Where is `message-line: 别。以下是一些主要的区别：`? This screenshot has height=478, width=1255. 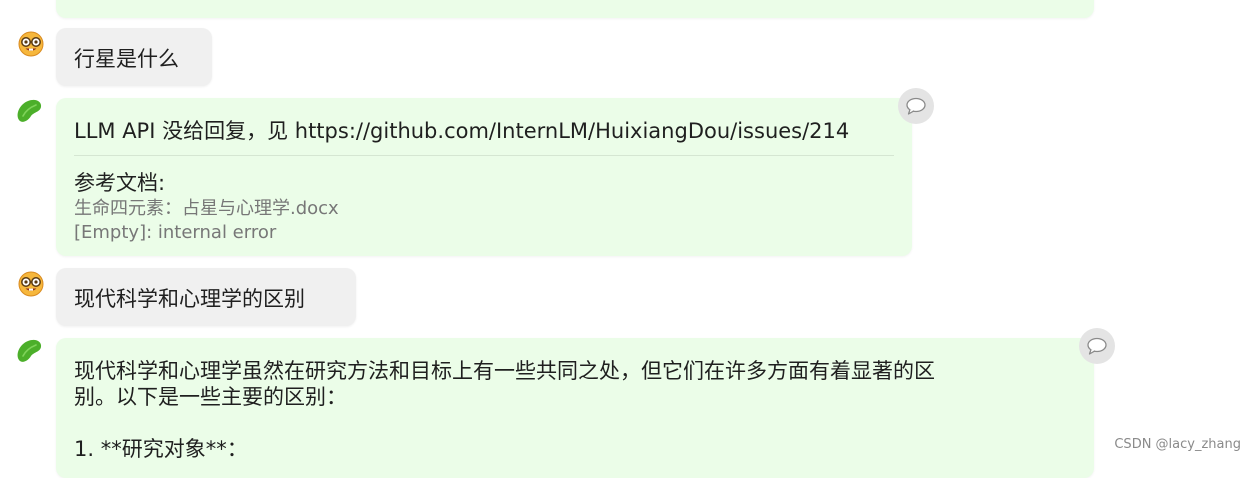
message-line: 别。以下是一些主要的区别： is located at coordinates (210, 397).